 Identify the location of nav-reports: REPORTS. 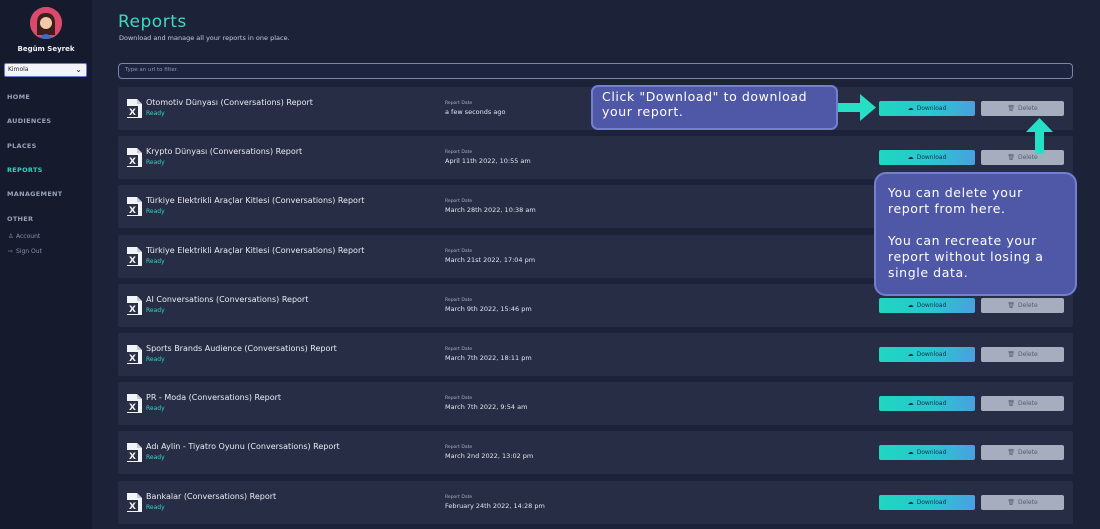
(25, 170).